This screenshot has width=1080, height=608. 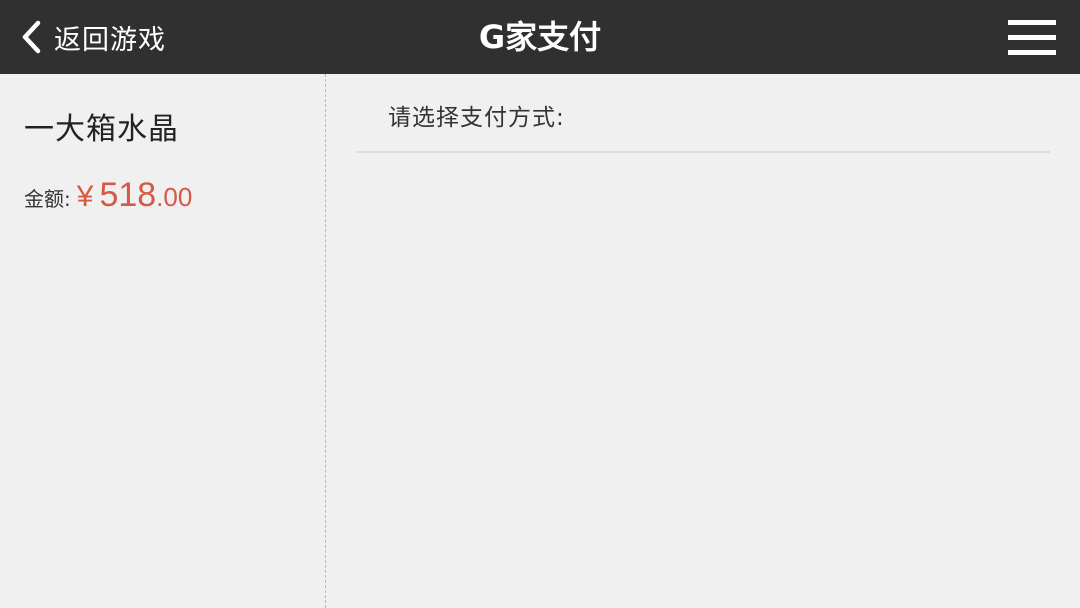 What do you see at coordinates (47, 199) in the screenshot?
I see `amount-label: 金额:` at bounding box center [47, 199].